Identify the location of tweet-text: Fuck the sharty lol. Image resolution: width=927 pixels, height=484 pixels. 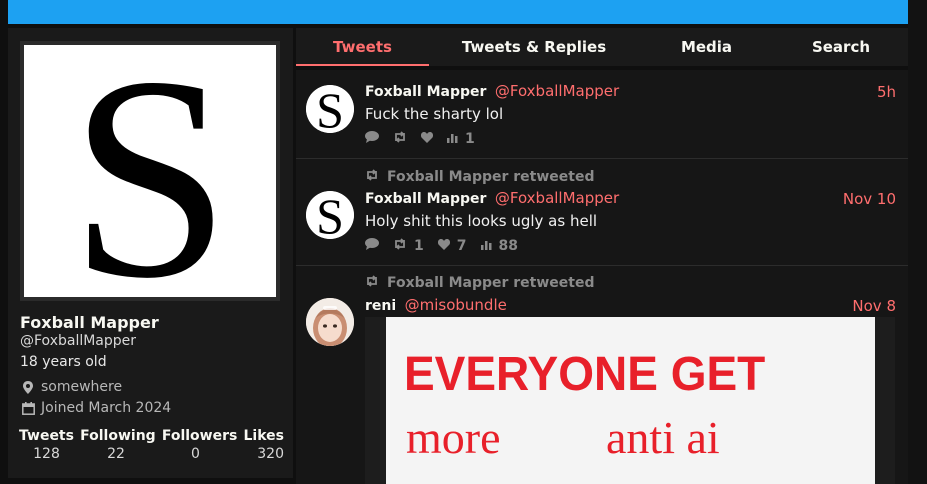
(434, 114).